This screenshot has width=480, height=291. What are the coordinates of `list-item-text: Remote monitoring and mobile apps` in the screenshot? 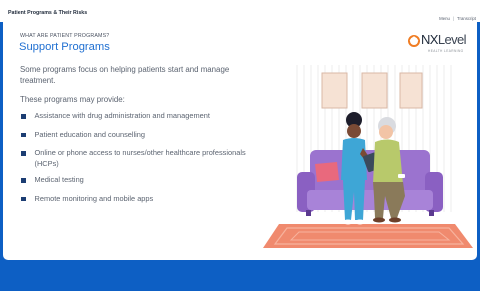 It's located at (94, 198).